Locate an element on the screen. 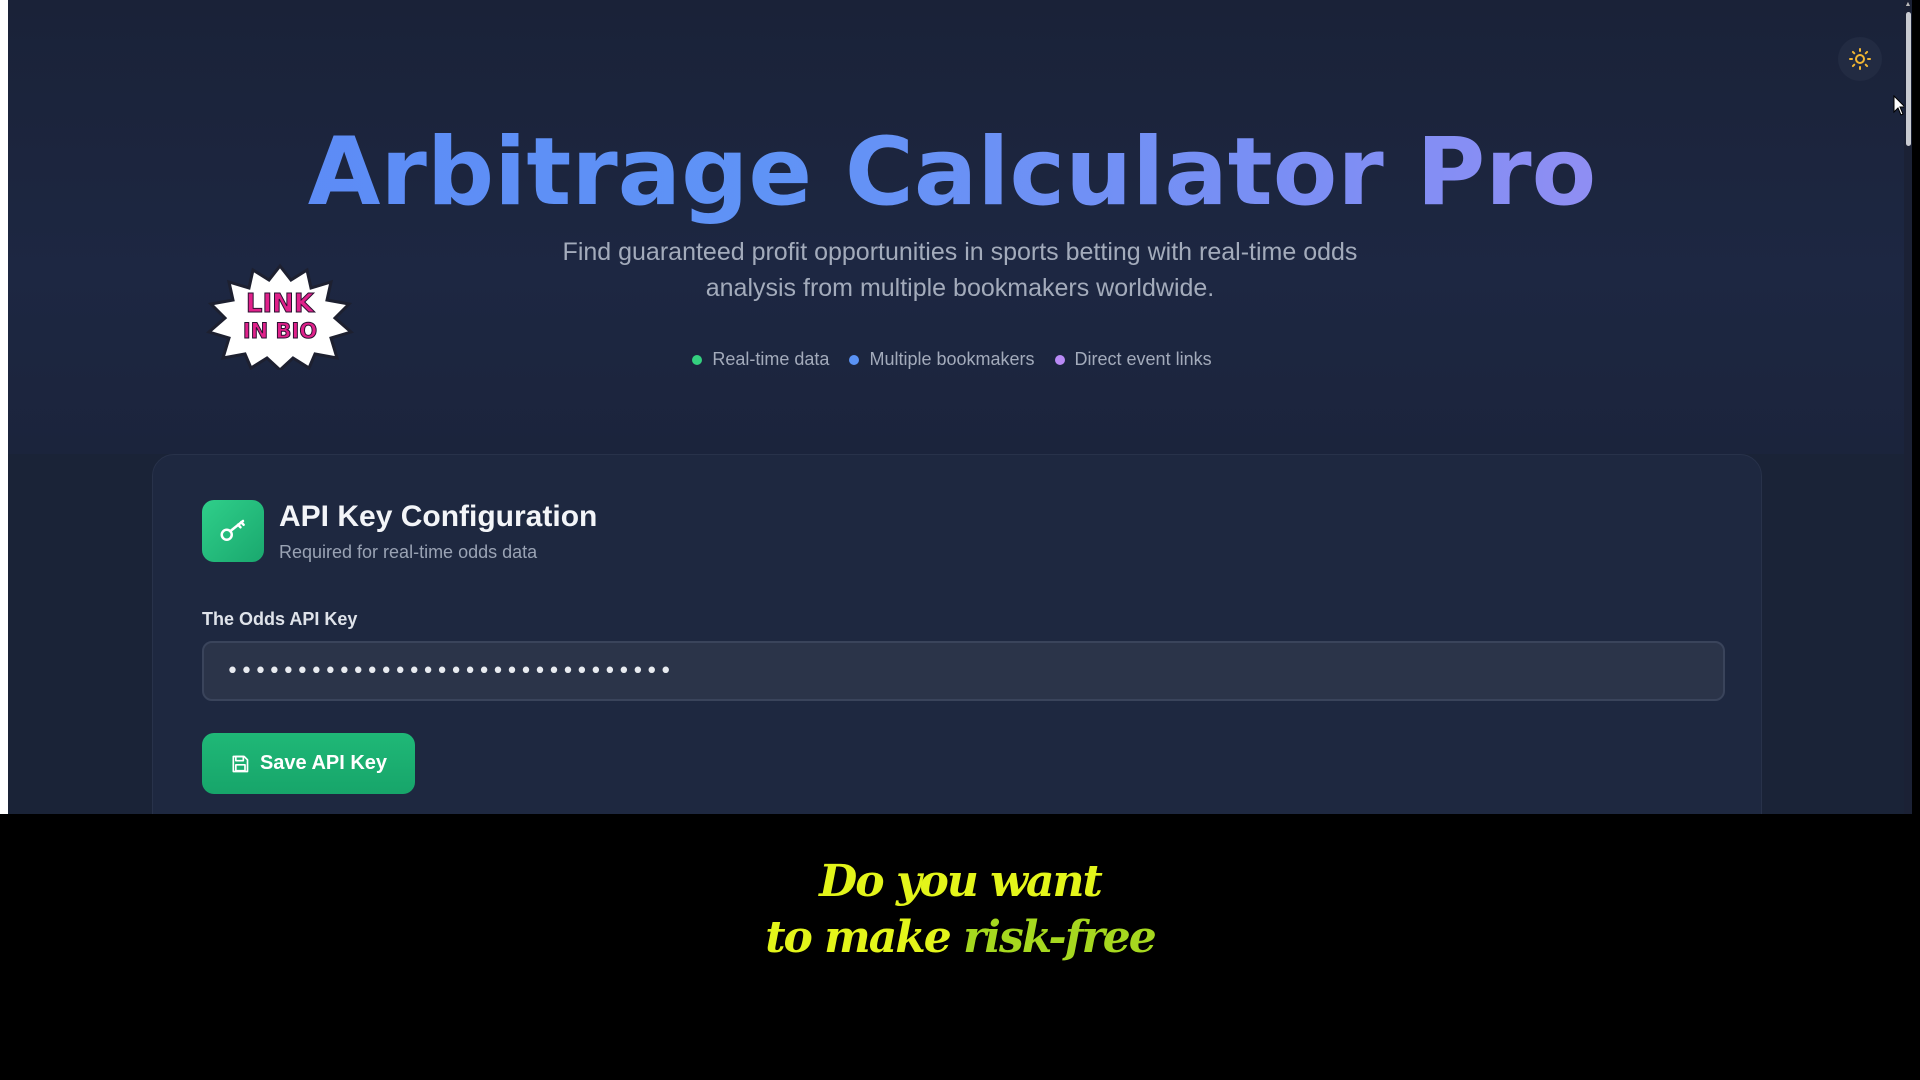 Image resolution: width=1920 pixels, height=1080 pixels. save-api-key-button: Save API Key is located at coordinates (308, 763).